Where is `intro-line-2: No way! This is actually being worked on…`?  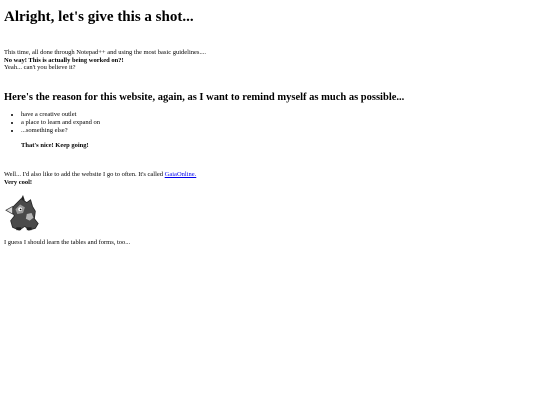 intro-line-2: No way! This is actually being worked on… is located at coordinates (64, 60).